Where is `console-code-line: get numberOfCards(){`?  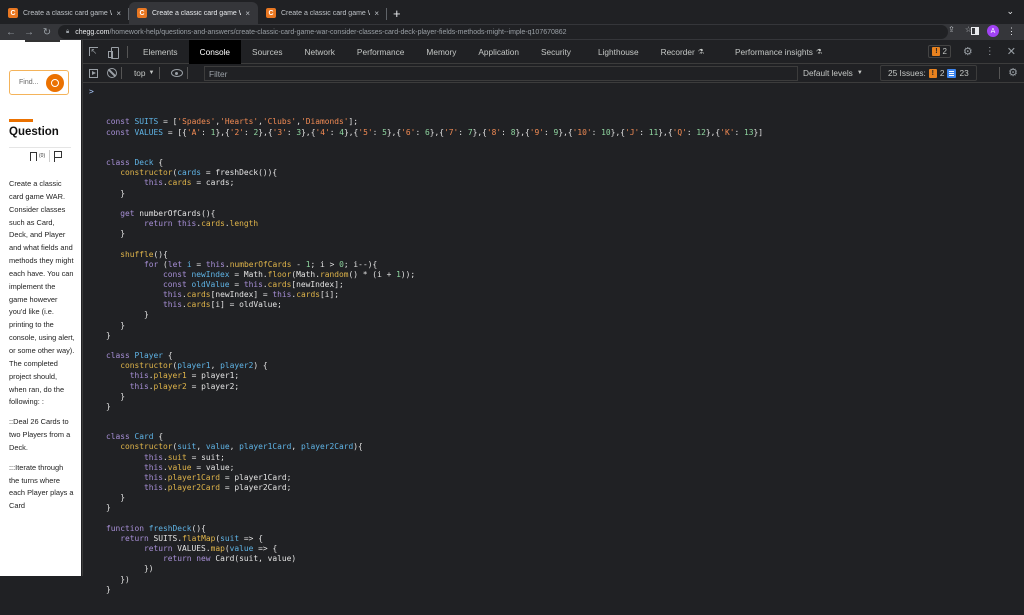
console-code-line: get numberOfCards(){ is located at coordinates (168, 213).